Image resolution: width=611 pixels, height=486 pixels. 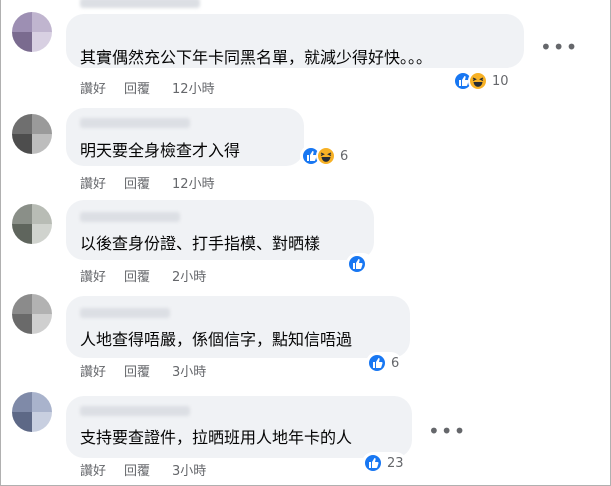 What do you see at coordinates (156, 185) in the screenshot?
I see `comment-actions: 讚好 回覆 12小時` at bounding box center [156, 185].